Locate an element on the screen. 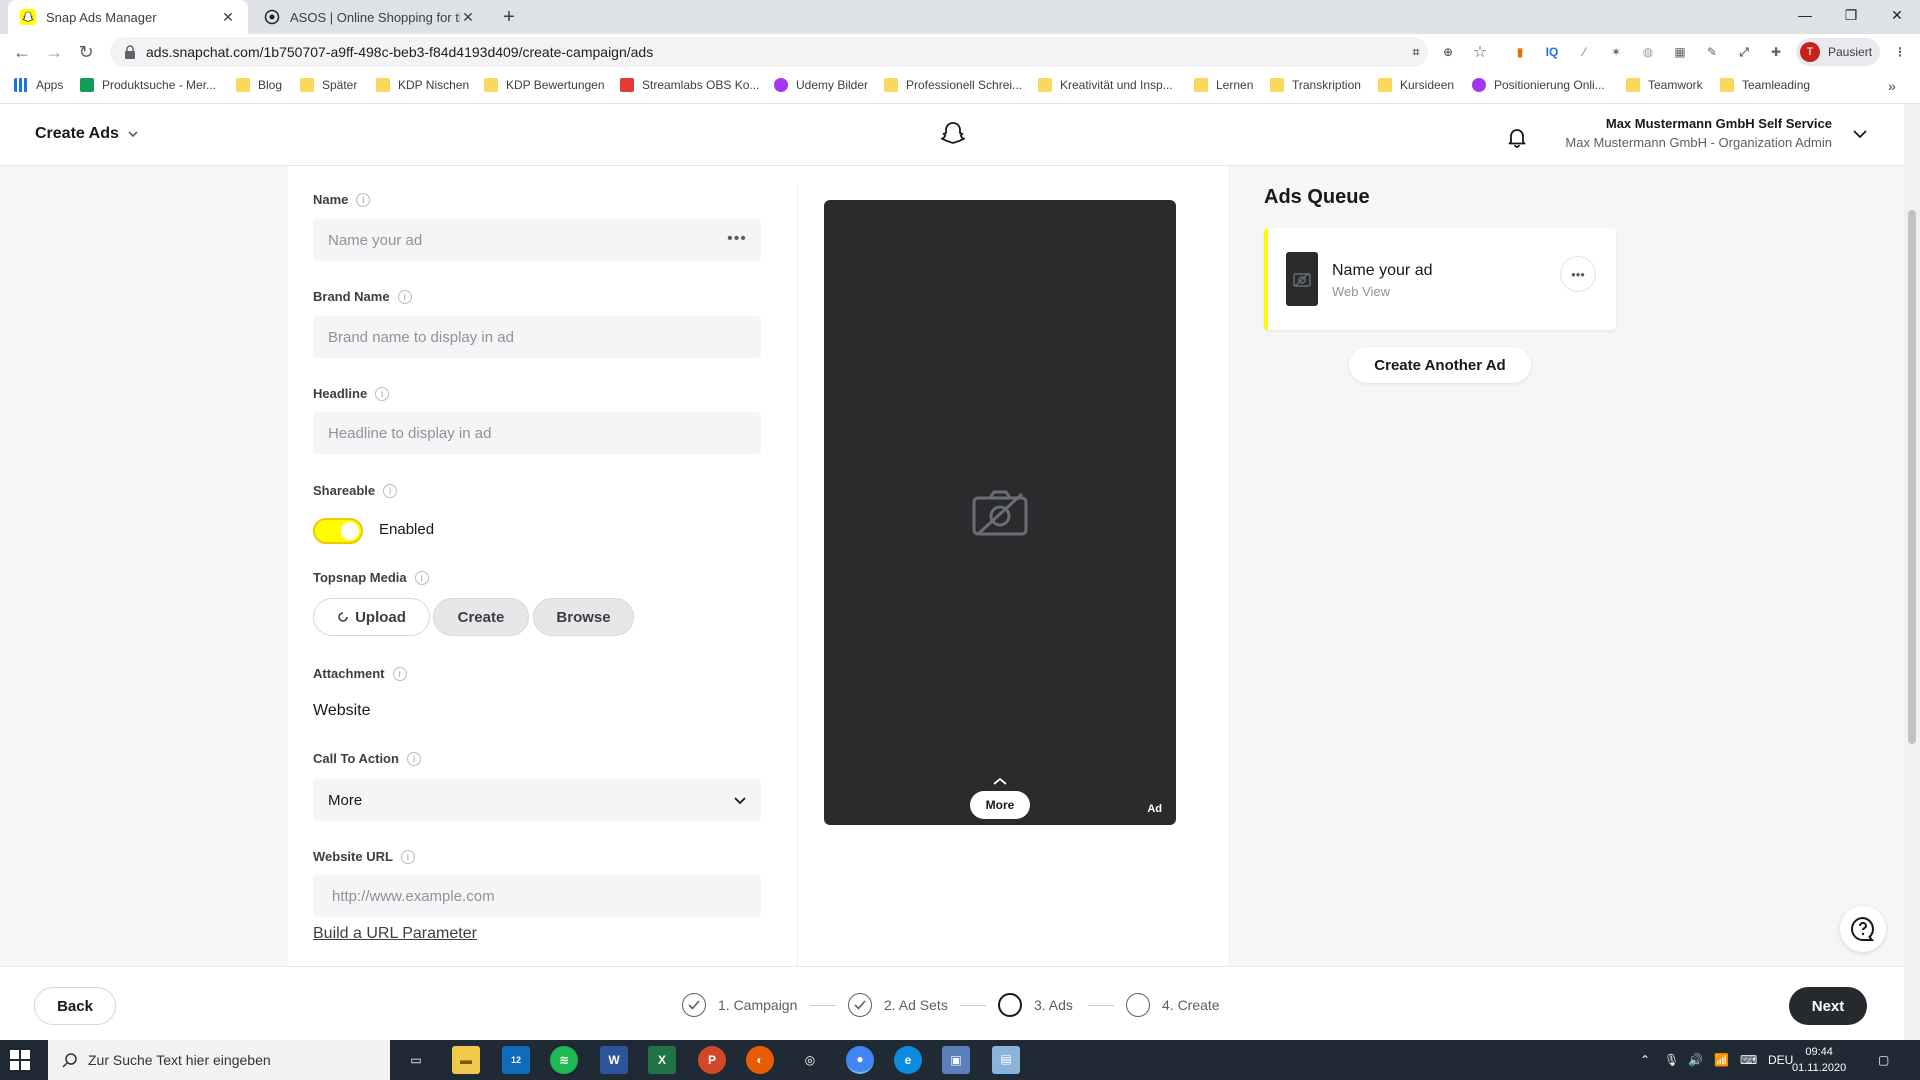  bookmark-kdp-nischen: KDP Nischen is located at coordinates (422, 85).